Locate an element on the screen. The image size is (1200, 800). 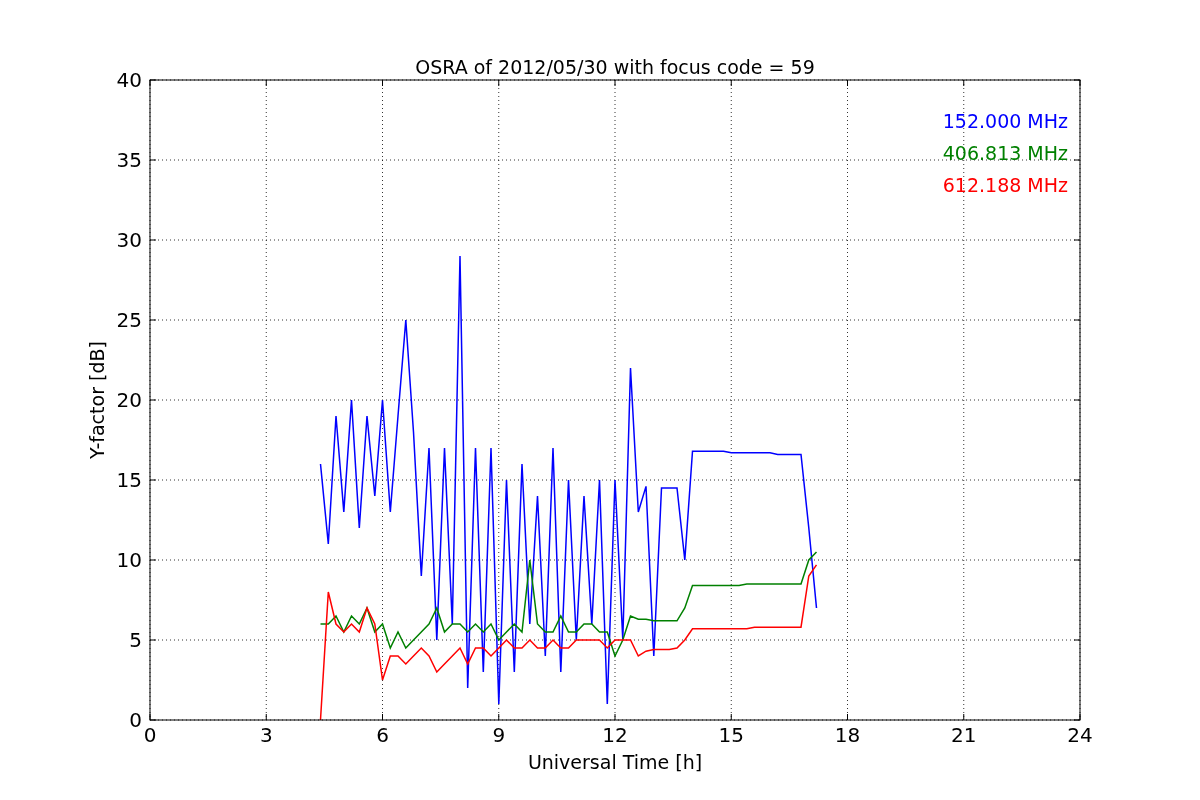
x-tick-label: 6 is located at coordinates (382, 735).